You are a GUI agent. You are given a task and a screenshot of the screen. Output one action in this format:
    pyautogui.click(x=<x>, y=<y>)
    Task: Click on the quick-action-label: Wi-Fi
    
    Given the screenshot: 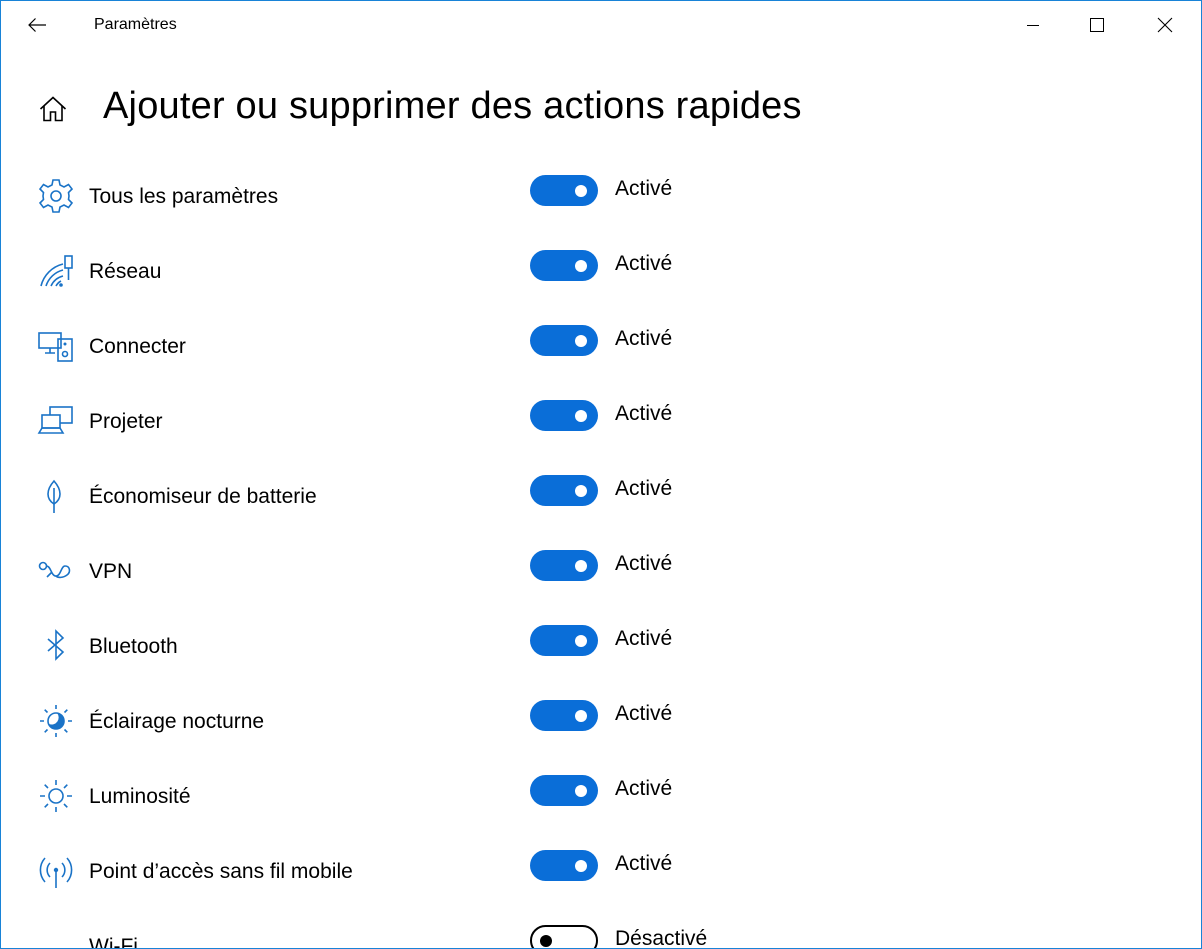 What is the action you would take?
    pyautogui.click(x=113, y=942)
    